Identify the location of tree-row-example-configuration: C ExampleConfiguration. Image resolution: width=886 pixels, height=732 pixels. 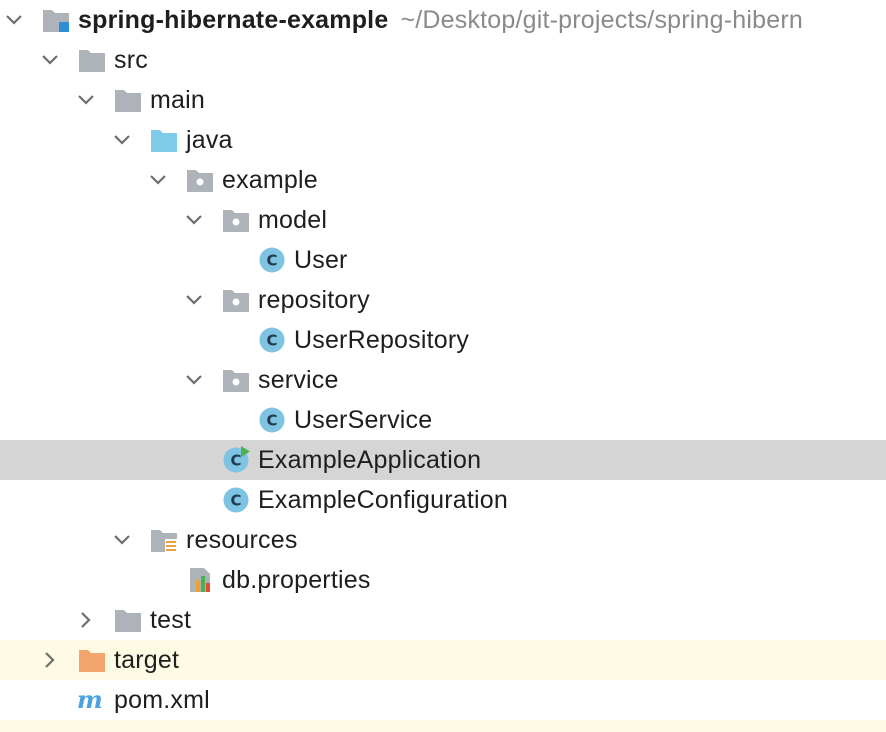
(443, 500).